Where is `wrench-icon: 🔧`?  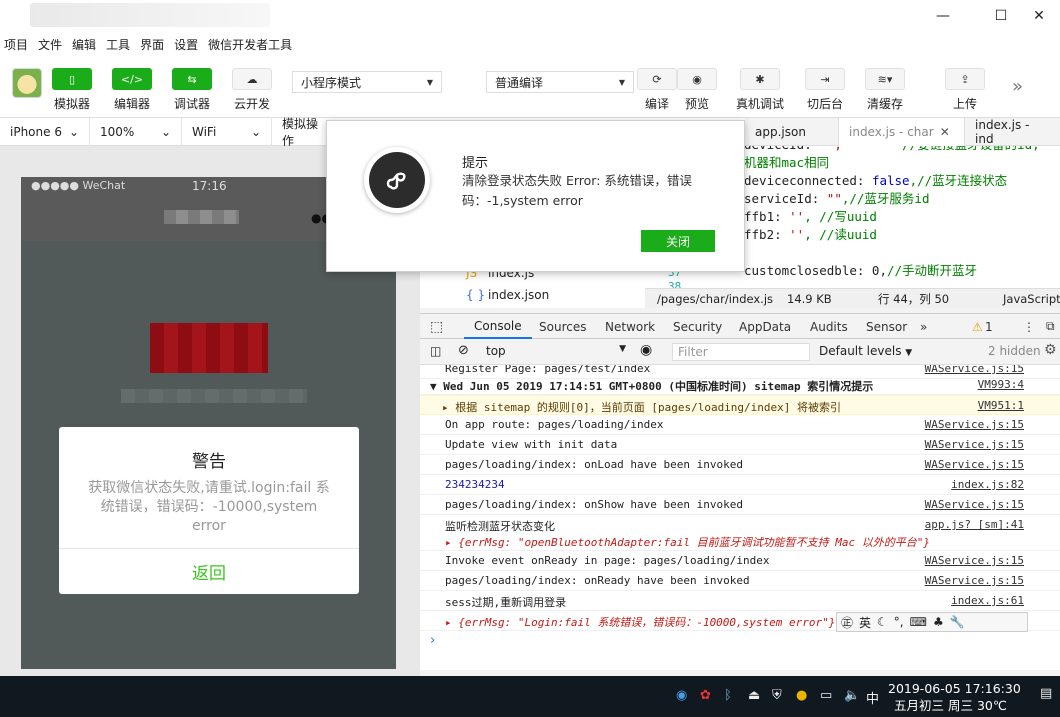 wrench-icon: 🔧 is located at coordinates (957, 622).